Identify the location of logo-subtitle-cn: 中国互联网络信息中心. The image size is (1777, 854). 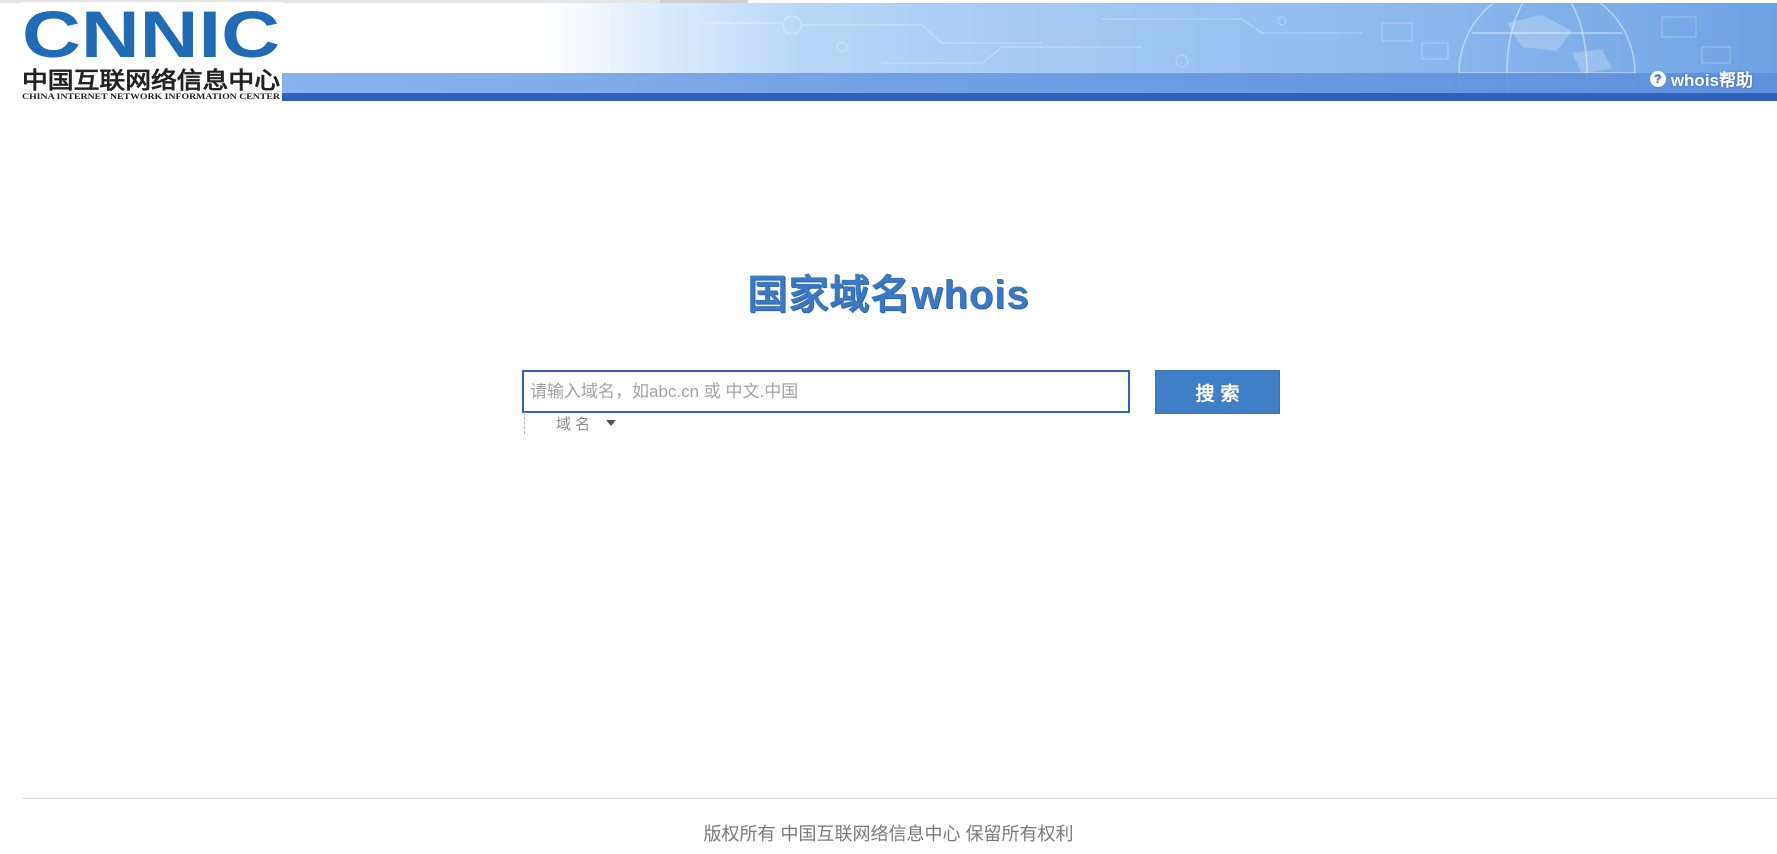
(151, 80).